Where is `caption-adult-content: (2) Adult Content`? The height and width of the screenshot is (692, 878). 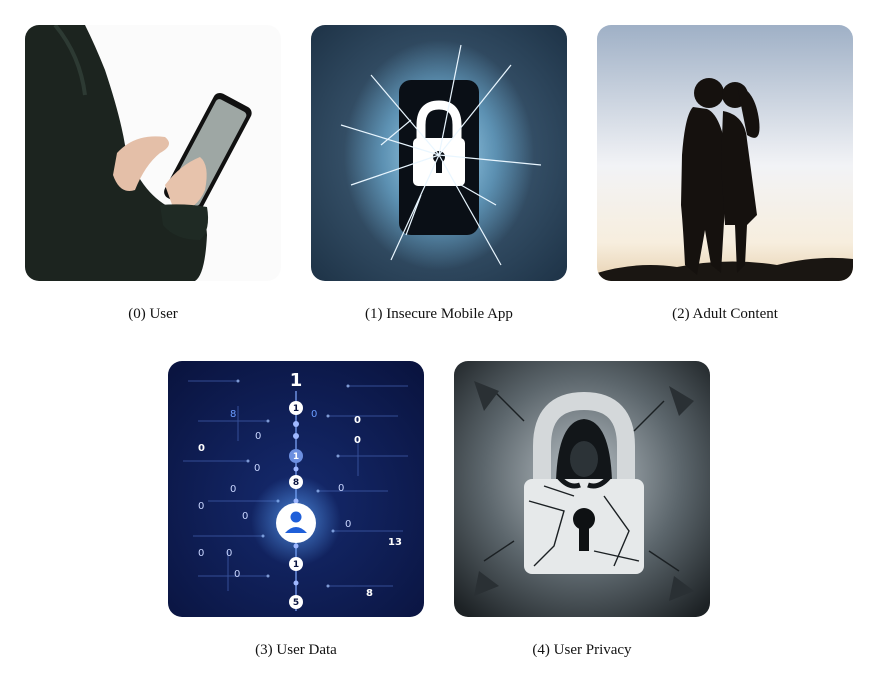
caption-adult-content: (2) Adult Content is located at coordinates (725, 314).